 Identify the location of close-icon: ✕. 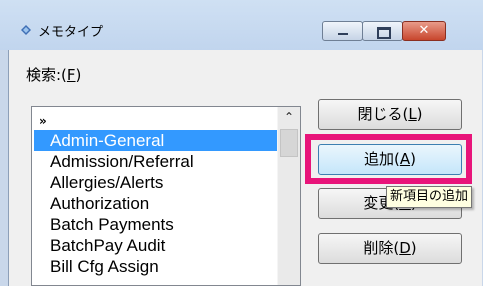
(424, 30).